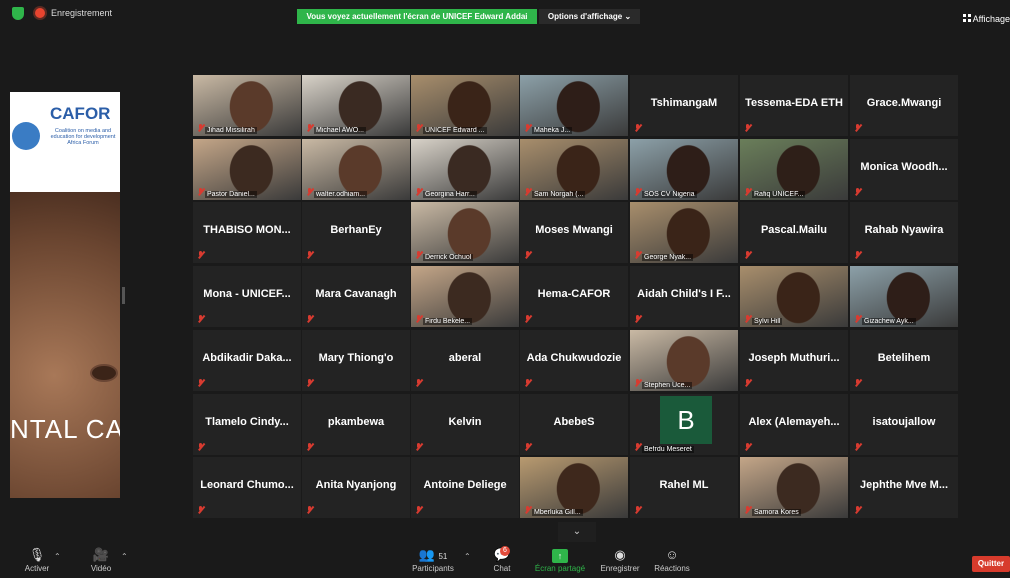 The image size is (1010, 578). Describe the element at coordinates (574, 232) in the screenshot. I see `participant-tile: Moses Mwangi` at that location.